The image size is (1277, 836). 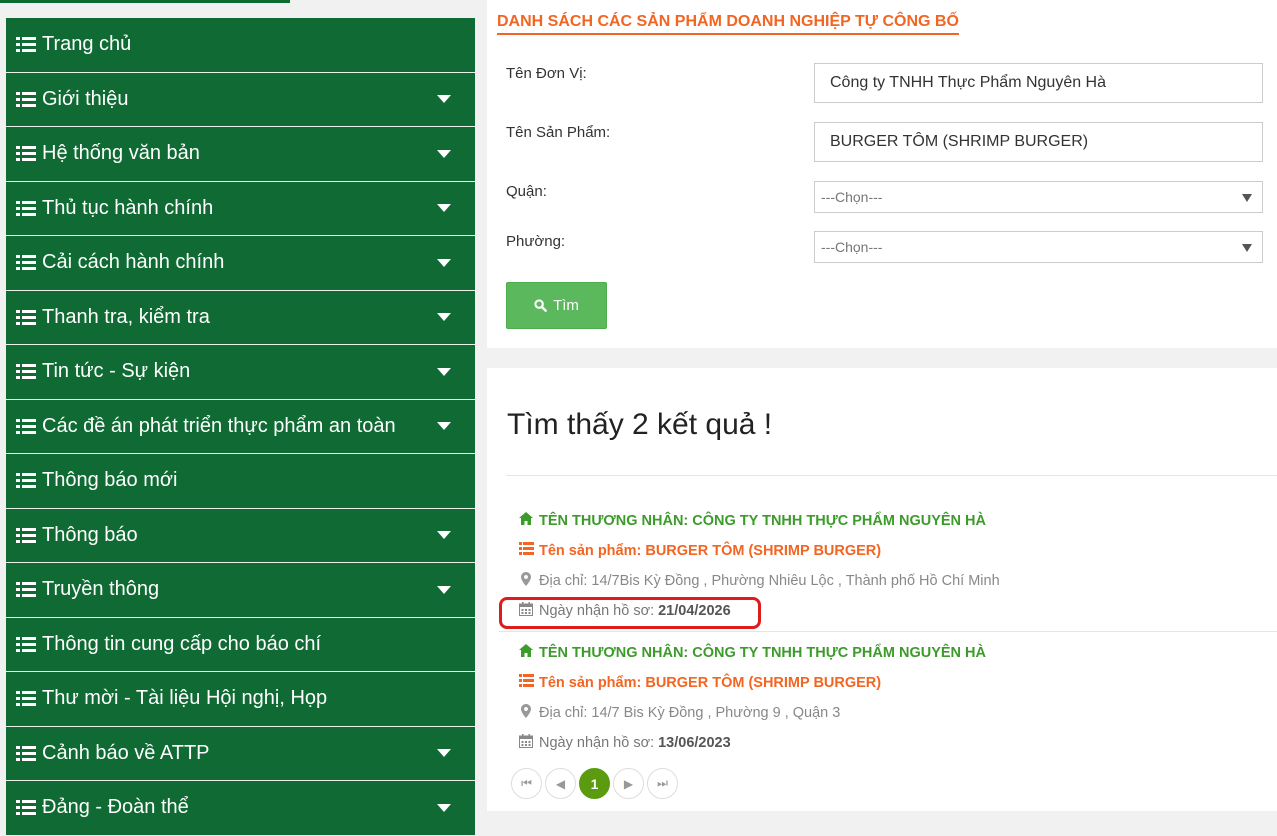 I want to click on sidebar-item: Truyền thông, so click(x=240, y=590).